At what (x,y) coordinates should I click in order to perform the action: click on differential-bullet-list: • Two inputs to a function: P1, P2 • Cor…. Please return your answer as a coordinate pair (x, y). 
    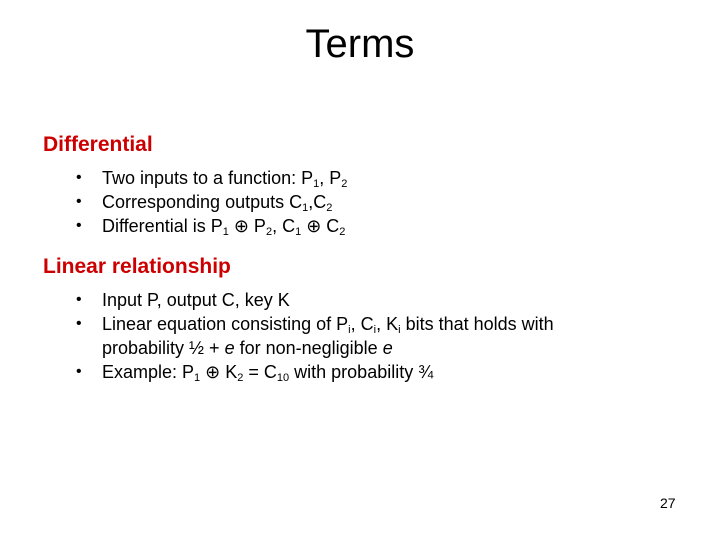
    Looking at the image, I should click on (211, 202).